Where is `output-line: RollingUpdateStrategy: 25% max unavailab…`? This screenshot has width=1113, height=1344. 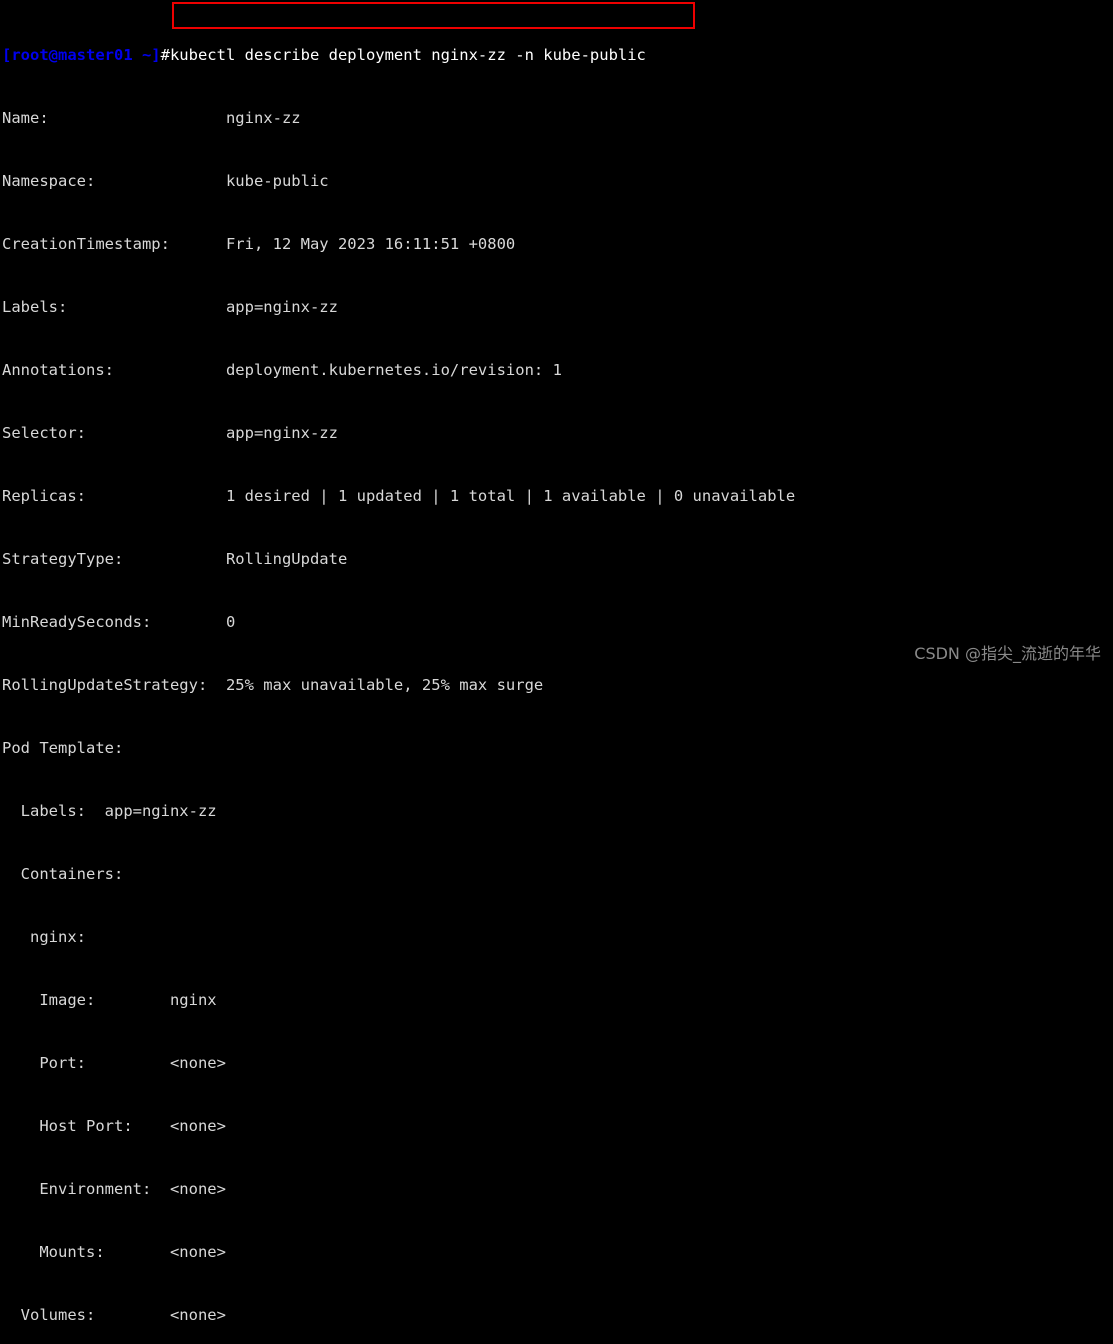 output-line: RollingUpdateStrategy: 25% max unavailab… is located at coordinates (273, 685).